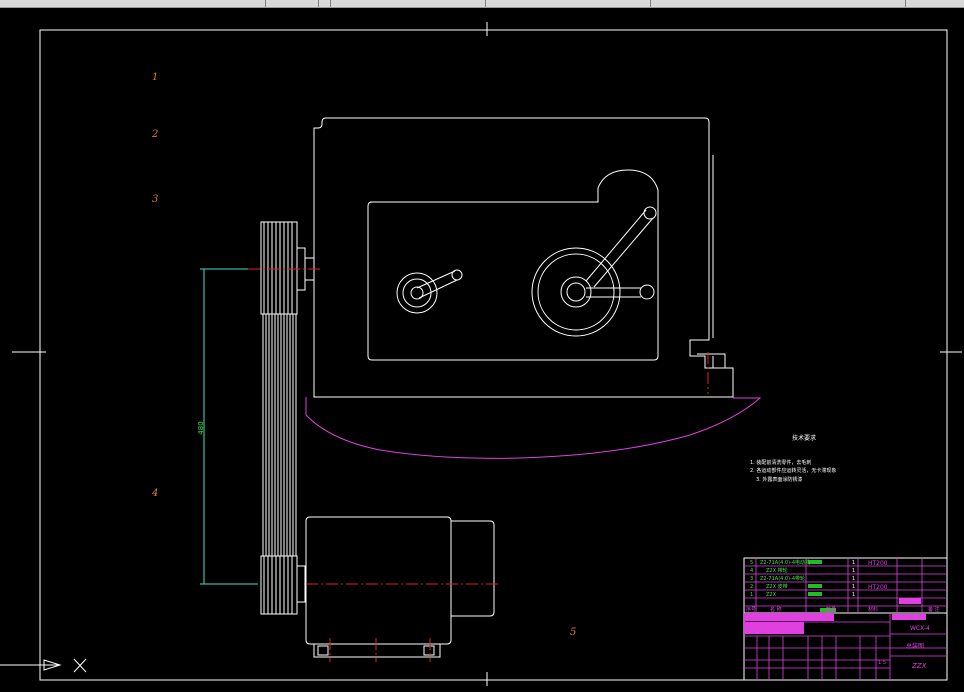 The image size is (964, 692). What do you see at coordinates (594, 271) in the screenshot?
I see `large-handwheel` at bounding box center [594, 271].